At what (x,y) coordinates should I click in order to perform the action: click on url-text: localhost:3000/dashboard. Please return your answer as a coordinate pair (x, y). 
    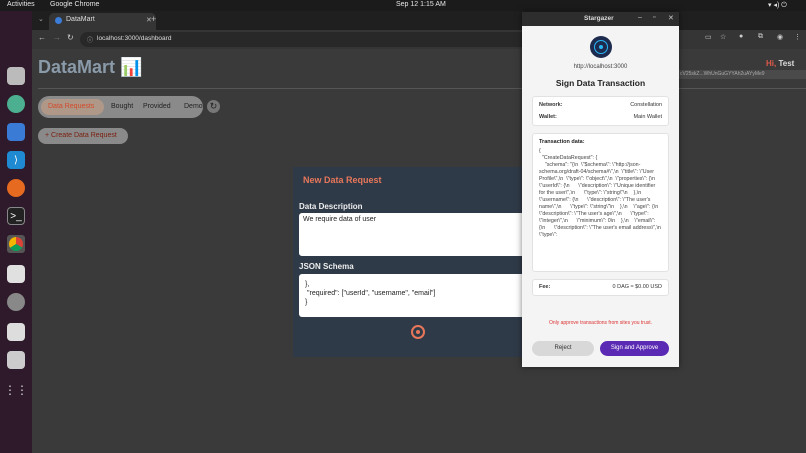
    Looking at the image, I should click on (134, 38).